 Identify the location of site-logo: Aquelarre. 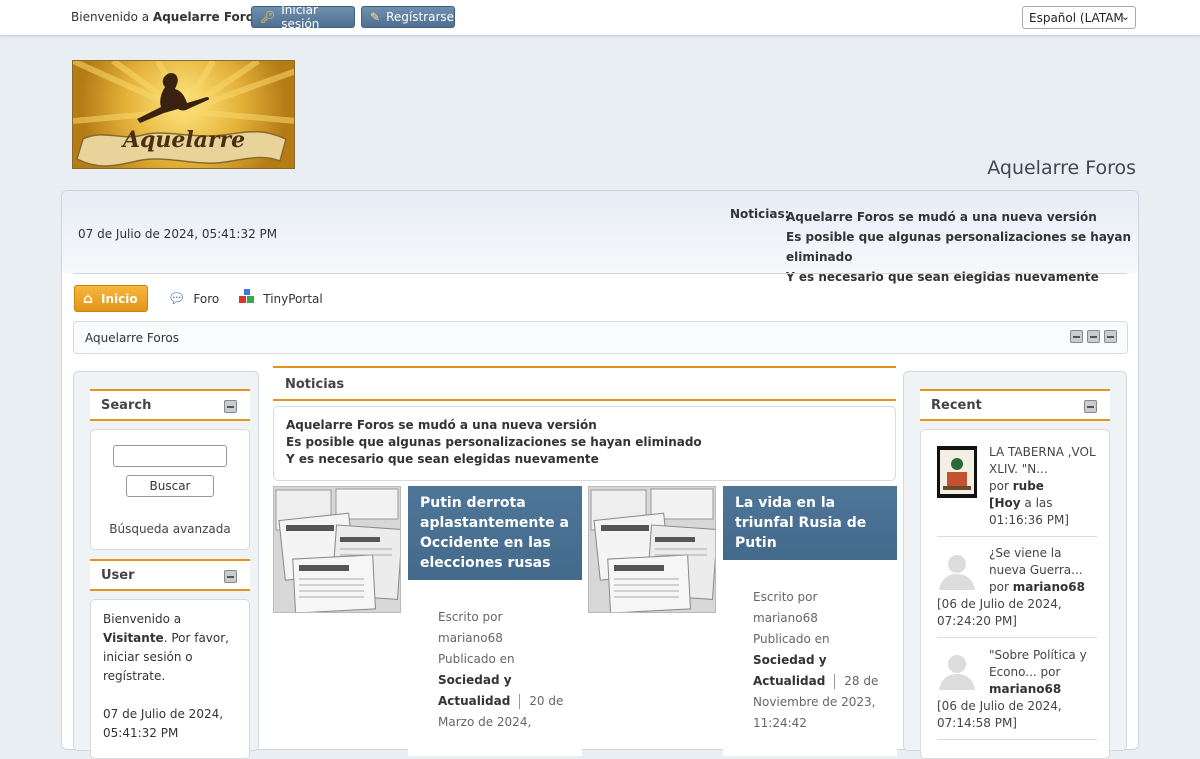
(183, 114).